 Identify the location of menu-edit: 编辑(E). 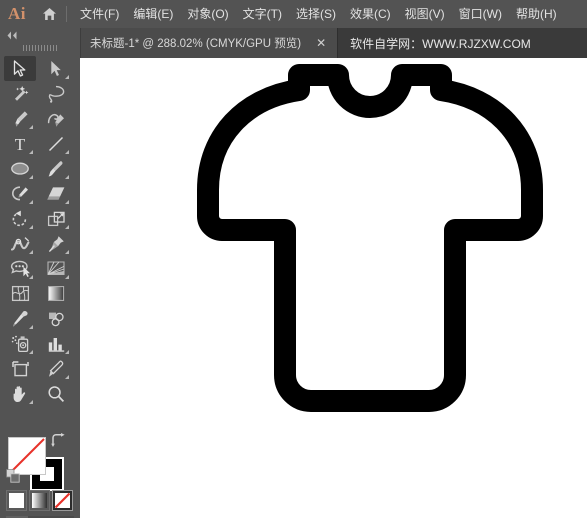
(153, 14).